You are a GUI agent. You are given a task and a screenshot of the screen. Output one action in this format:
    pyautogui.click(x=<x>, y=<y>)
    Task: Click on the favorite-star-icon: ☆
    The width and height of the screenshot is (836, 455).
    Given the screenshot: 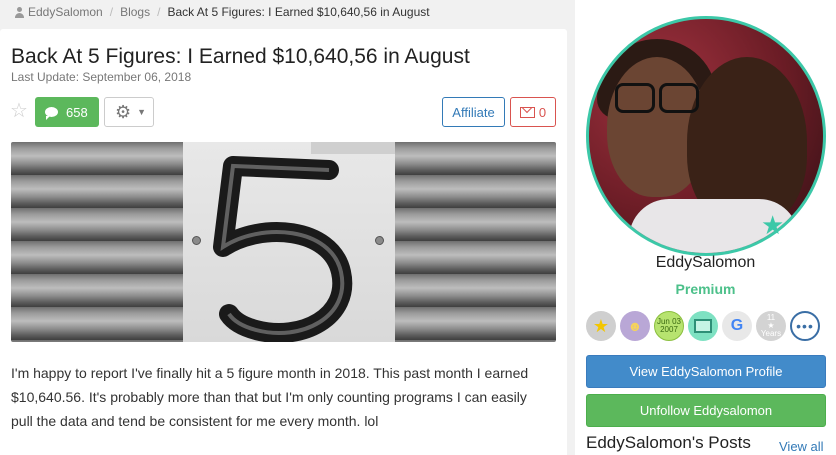 What is the action you would take?
    pyautogui.click(x=20, y=111)
    